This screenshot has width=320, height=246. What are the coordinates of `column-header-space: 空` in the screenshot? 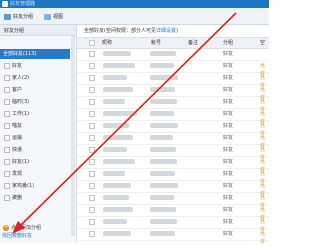 It's located at (262, 43).